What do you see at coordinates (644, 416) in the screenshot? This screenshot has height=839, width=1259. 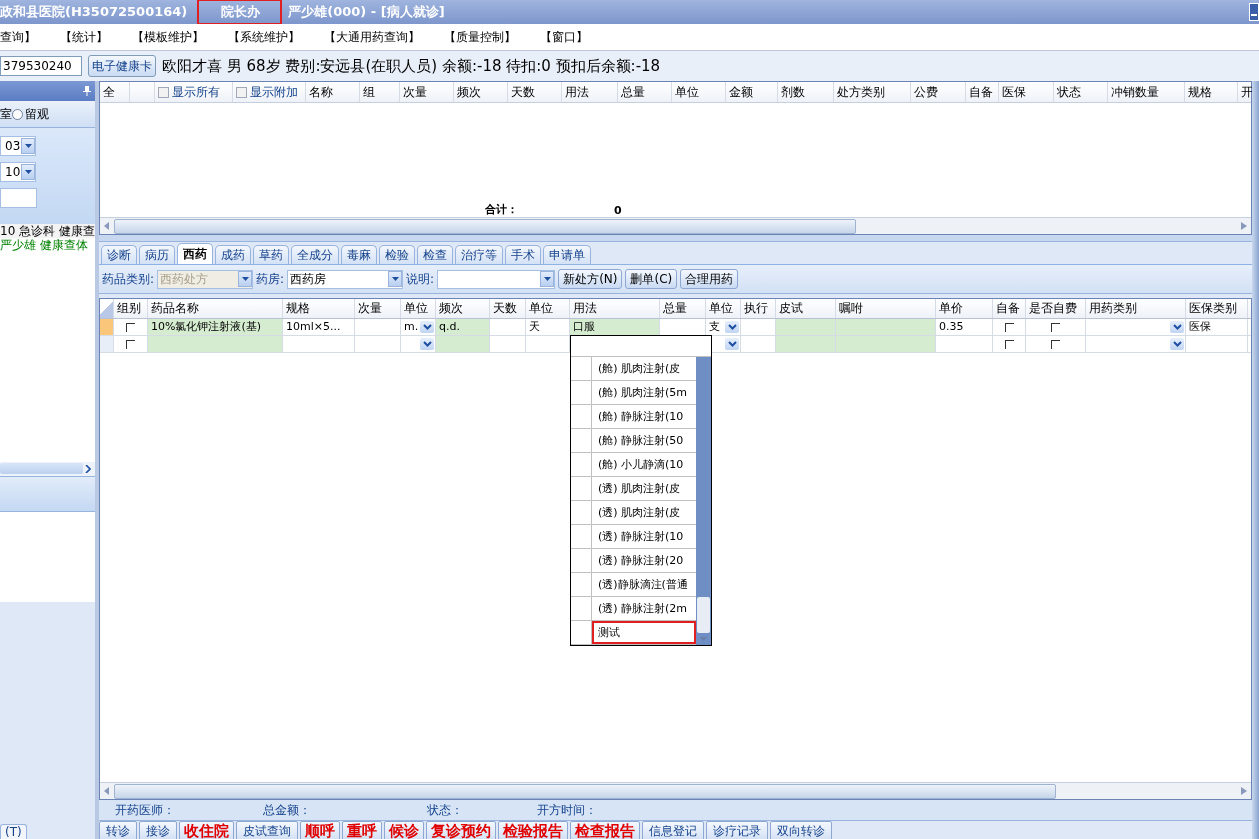 I see `dropdown-option: (舱) 静脉注射(10` at bounding box center [644, 416].